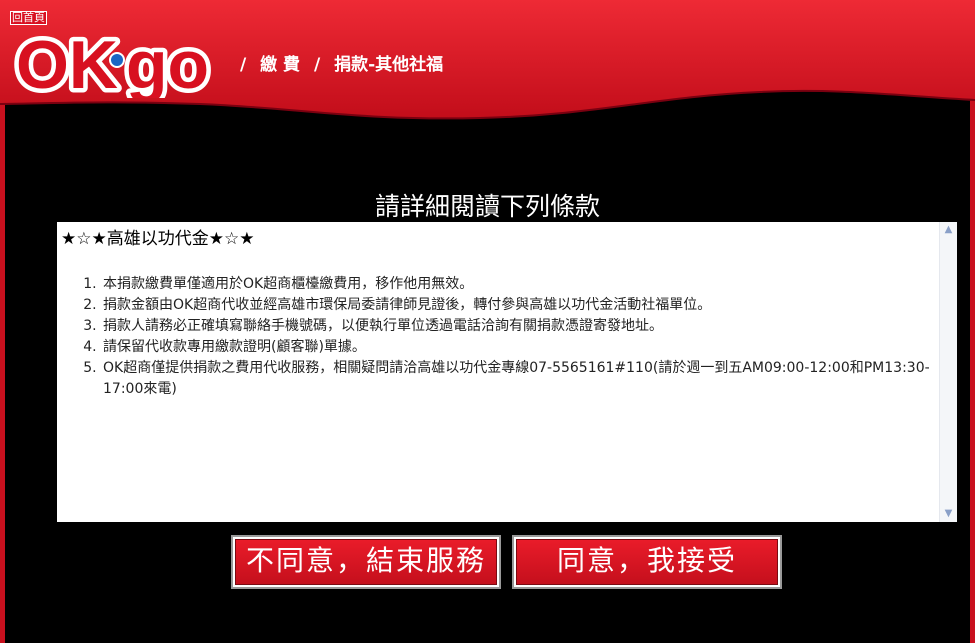  I want to click on svg-text: go, so click(167, 62).